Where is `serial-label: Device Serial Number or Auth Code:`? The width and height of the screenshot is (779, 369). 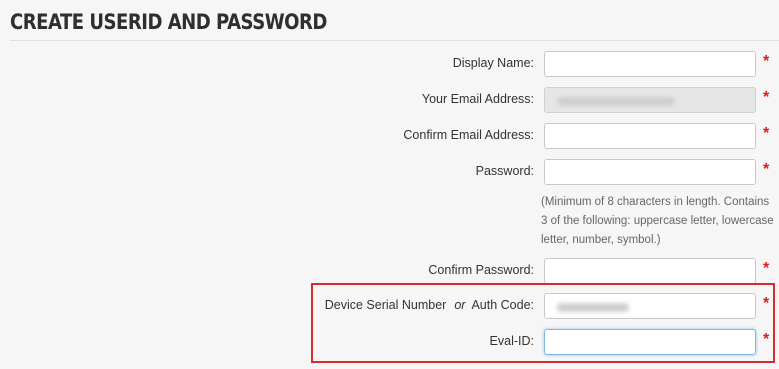 serial-label: Device Serial Number or Auth Code: is located at coordinates (429, 305).